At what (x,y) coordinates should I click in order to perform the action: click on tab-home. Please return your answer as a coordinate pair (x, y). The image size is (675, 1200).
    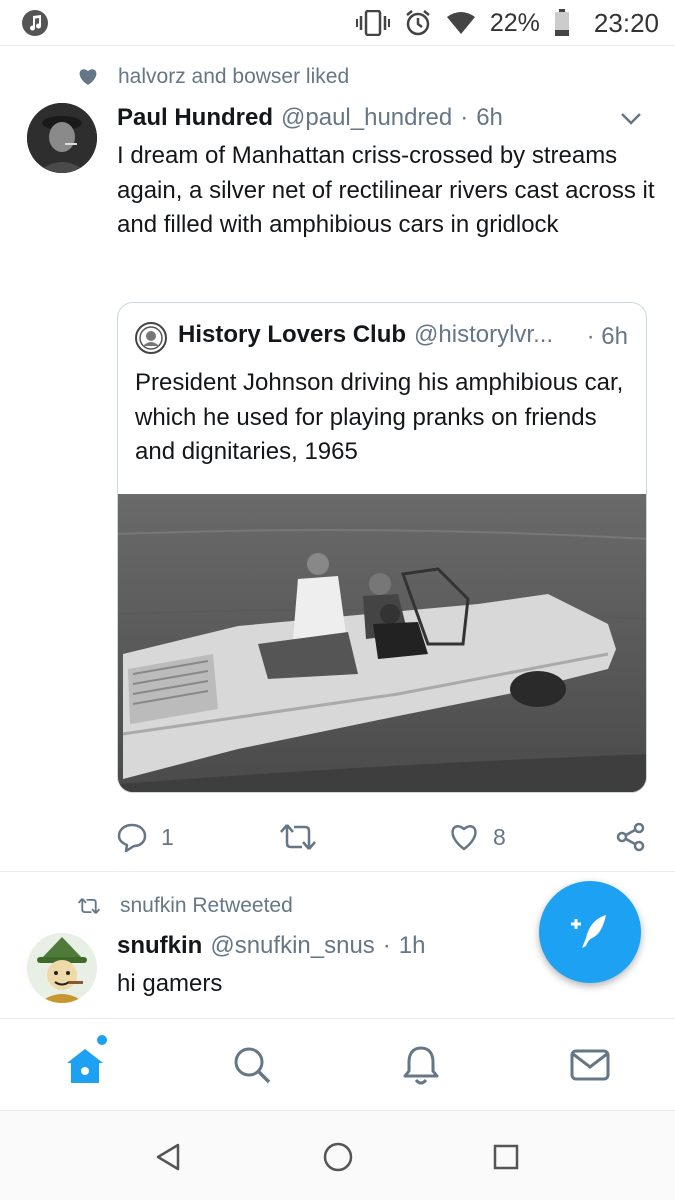
    Looking at the image, I should click on (85, 1062).